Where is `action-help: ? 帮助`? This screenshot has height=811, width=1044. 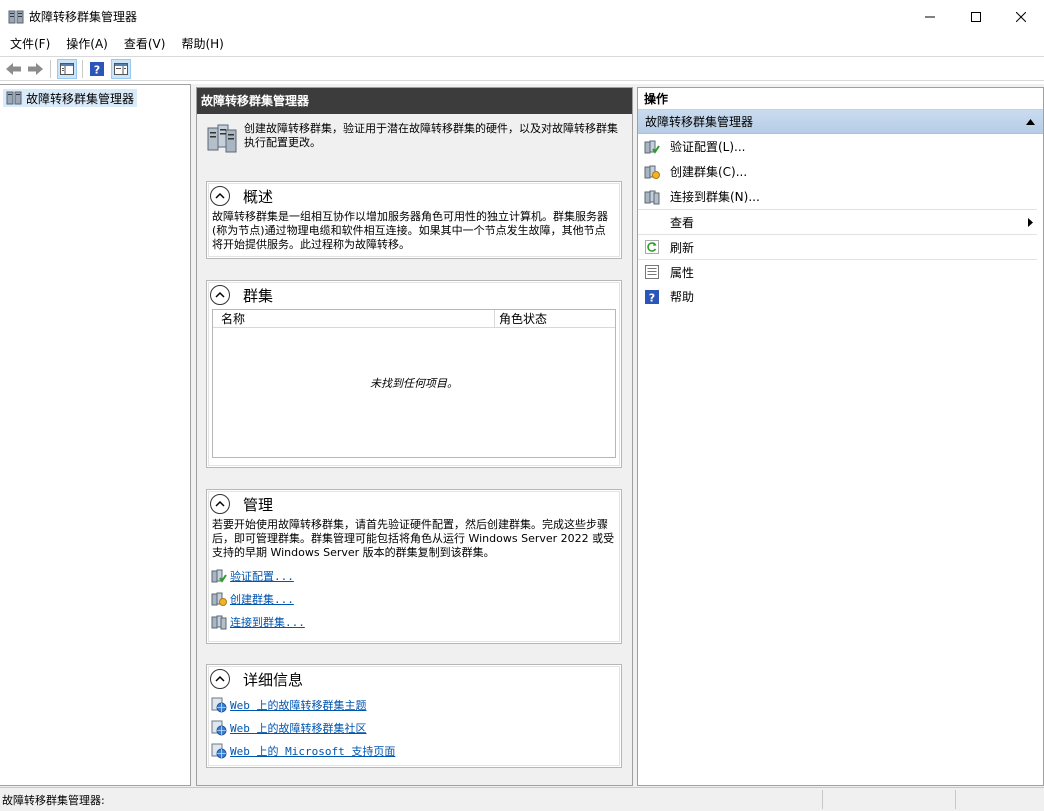 action-help: ? 帮助 is located at coordinates (840, 296).